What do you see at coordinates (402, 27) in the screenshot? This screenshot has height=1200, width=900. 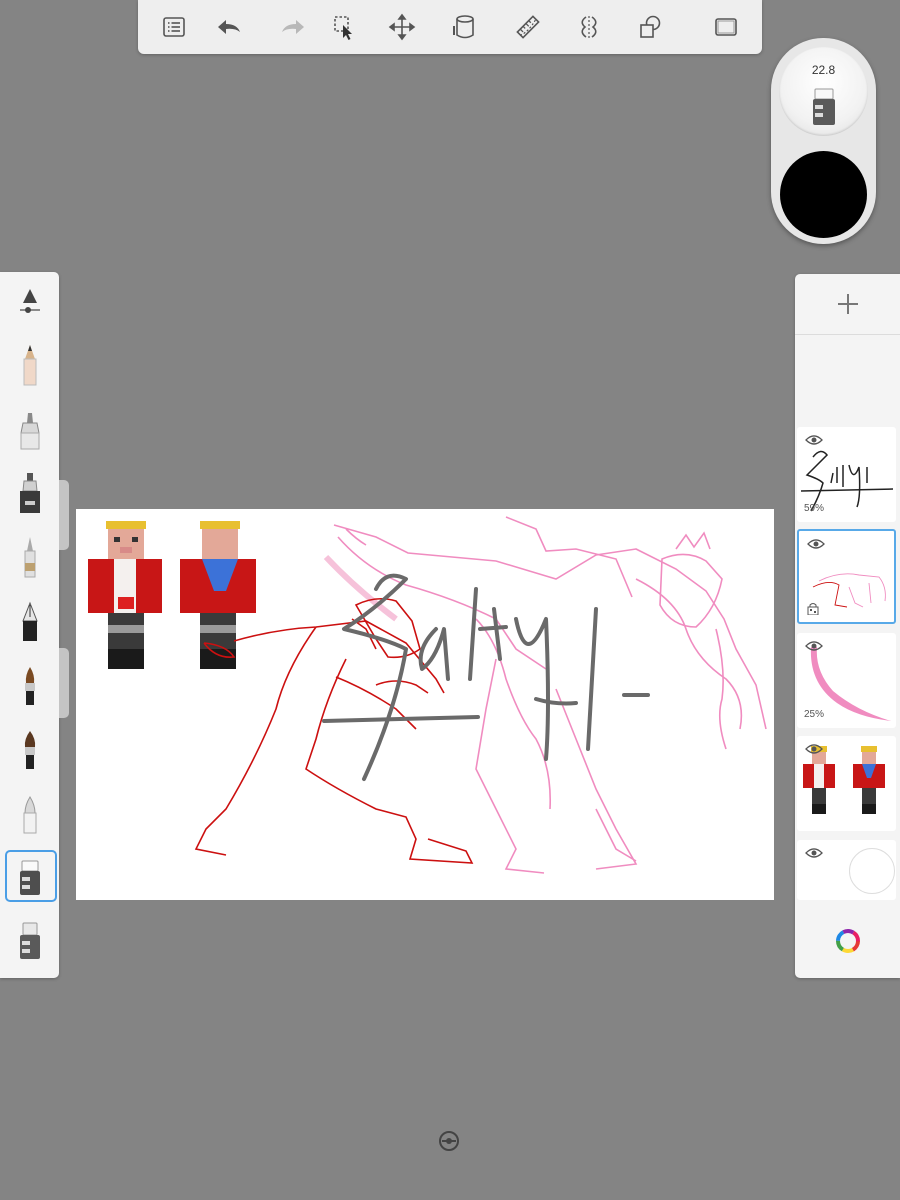 I see `transform-move-icon` at bounding box center [402, 27].